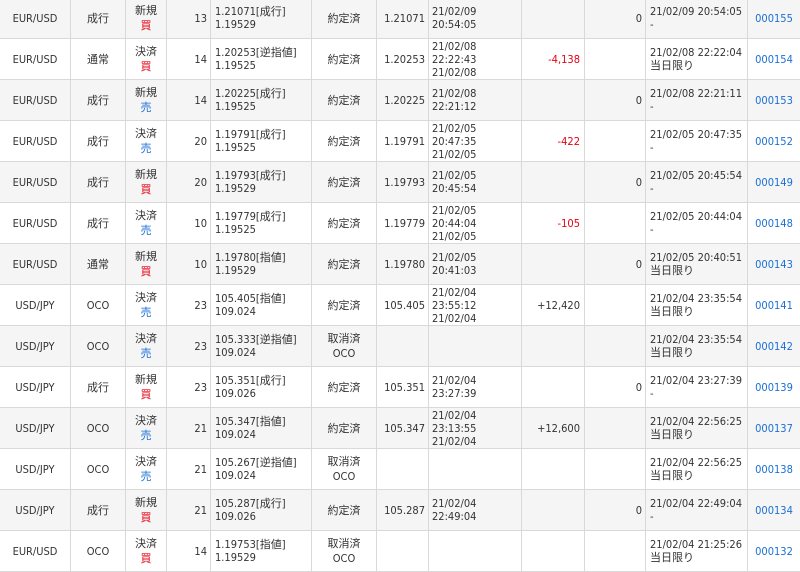 The height and width of the screenshot is (572, 800). I want to click on order-price: 105.267[逆指値], so click(256, 462).